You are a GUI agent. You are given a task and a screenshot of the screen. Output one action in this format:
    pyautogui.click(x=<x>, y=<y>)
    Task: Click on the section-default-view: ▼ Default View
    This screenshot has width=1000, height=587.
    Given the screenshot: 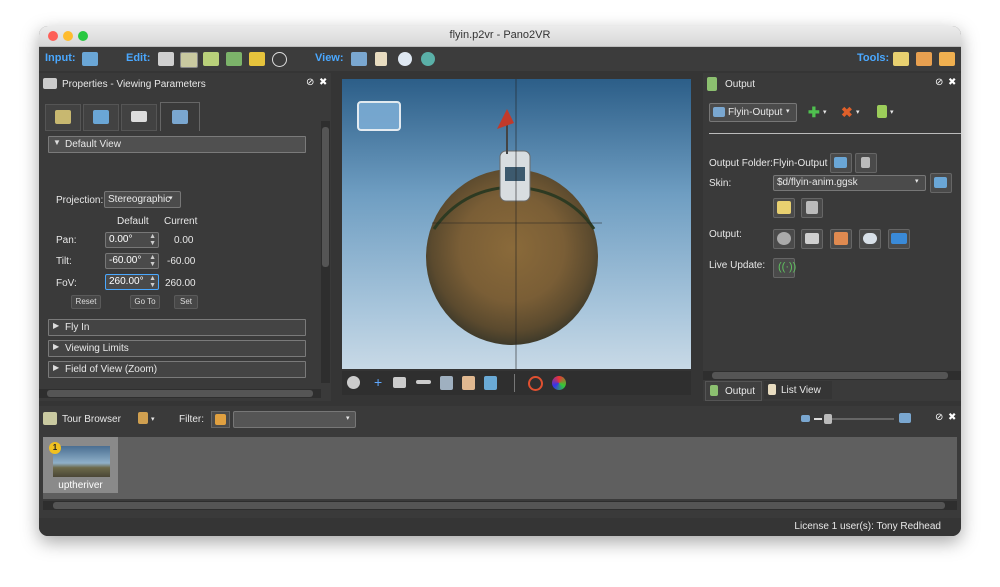 What is the action you would take?
    pyautogui.click(x=177, y=144)
    